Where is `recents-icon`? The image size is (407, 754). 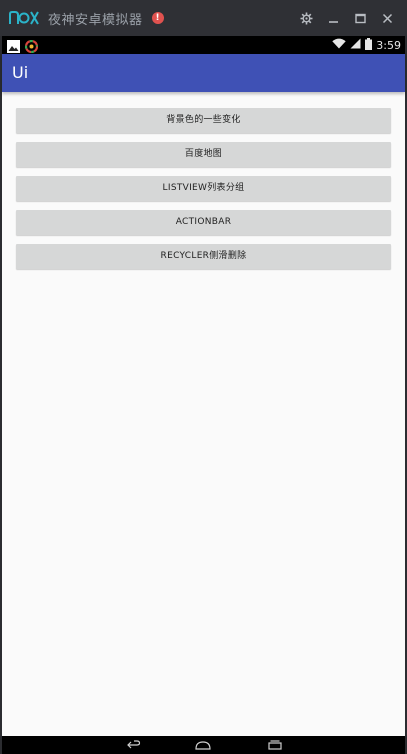 recents-icon is located at coordinates (275, 745).